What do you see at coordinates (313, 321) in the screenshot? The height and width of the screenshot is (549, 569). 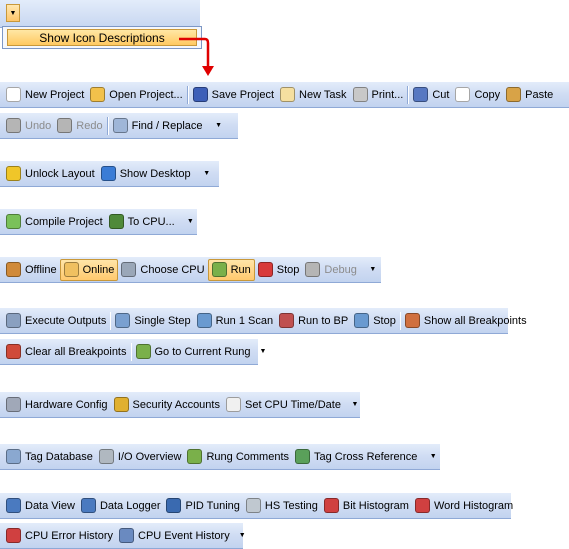 I see `run-to-bp-button: Run to BP` at bounding box center [313, 321].